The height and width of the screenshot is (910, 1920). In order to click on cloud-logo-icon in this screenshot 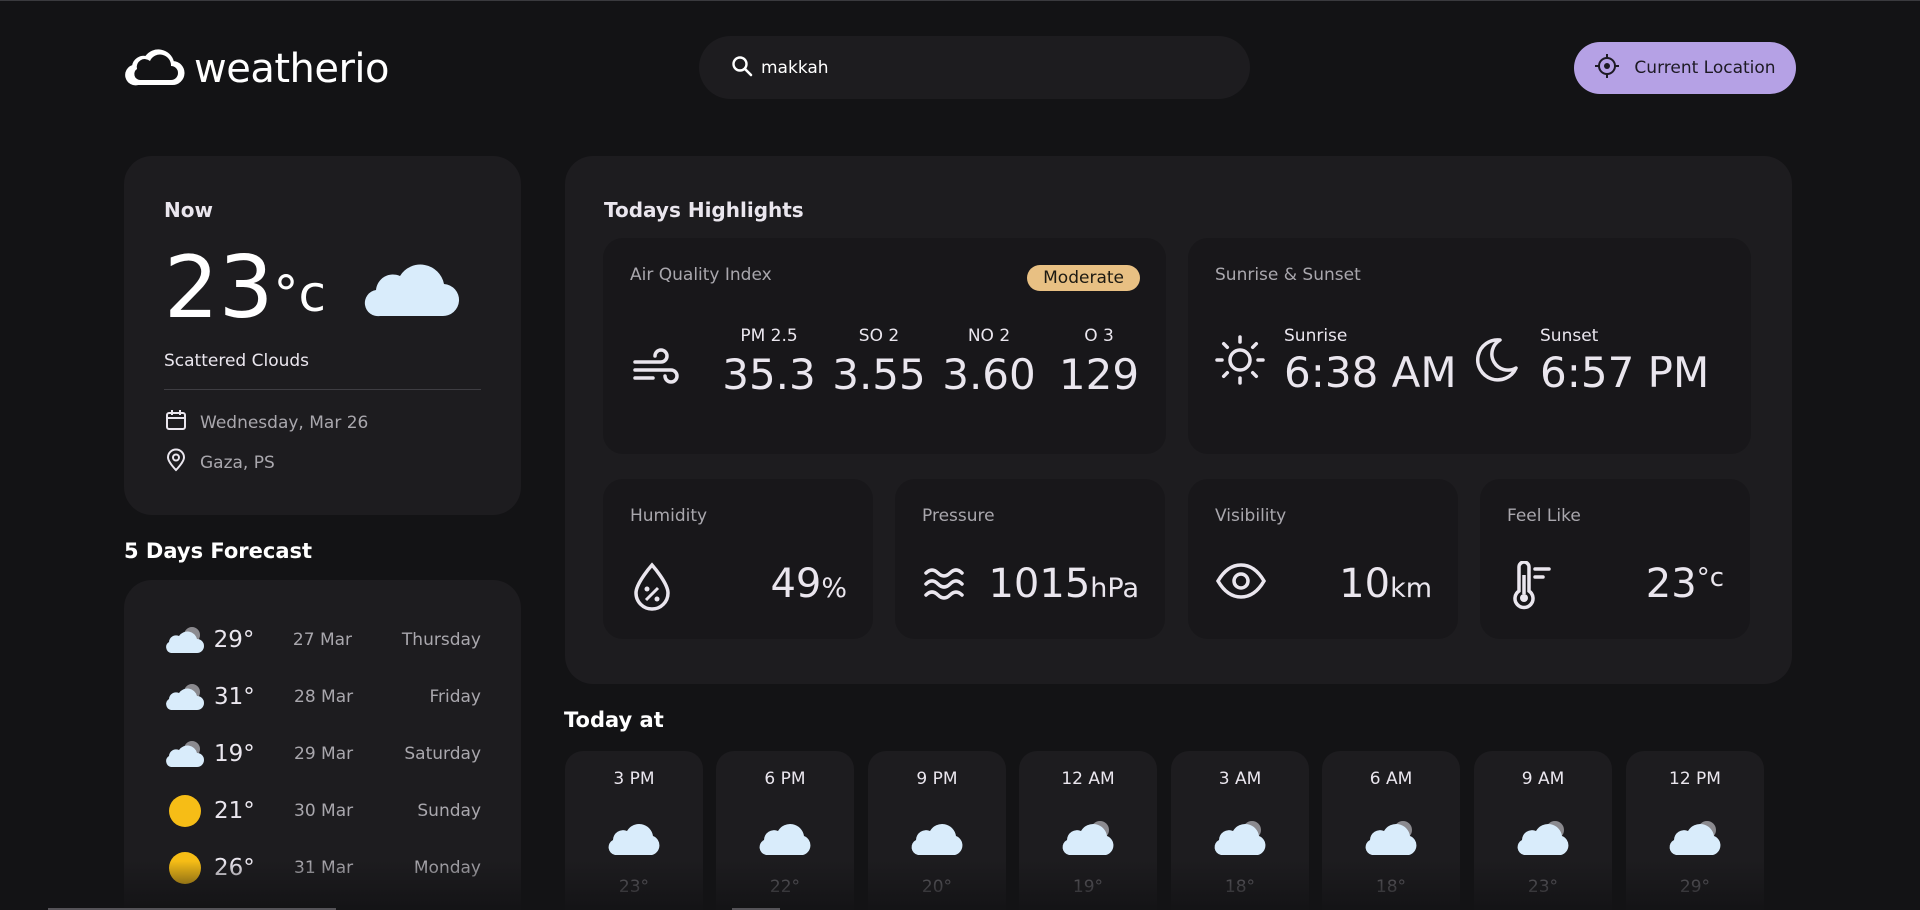, I will do `click(155, 69)`.